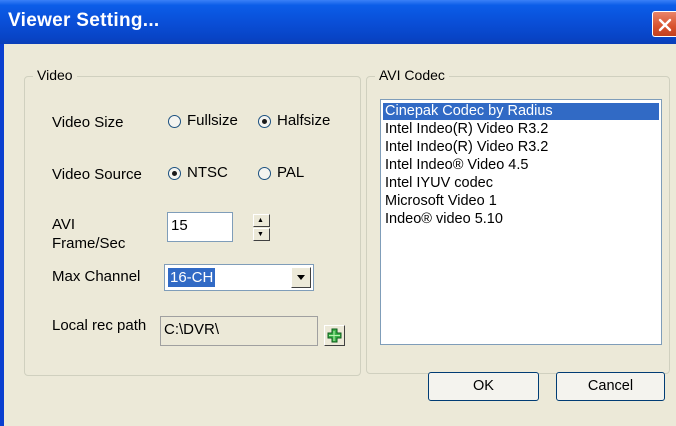 The image size is (676, 426). I want to click on video-size-label: Video Size, so click(88, 122).